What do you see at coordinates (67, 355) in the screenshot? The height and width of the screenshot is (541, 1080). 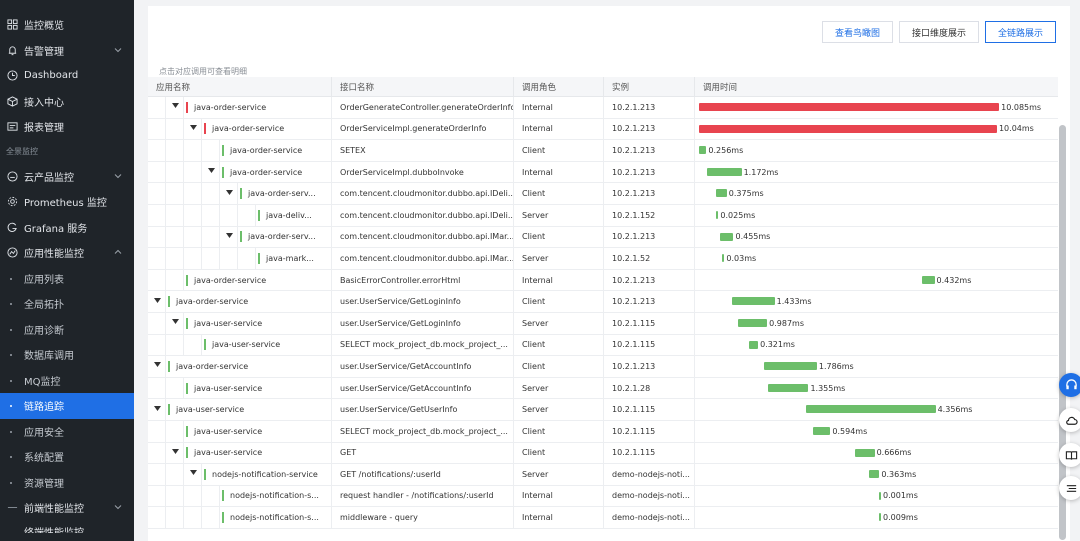 I see `sidebar-subitem-db-calls: 数据库调用` at bounding box center [67, 355].